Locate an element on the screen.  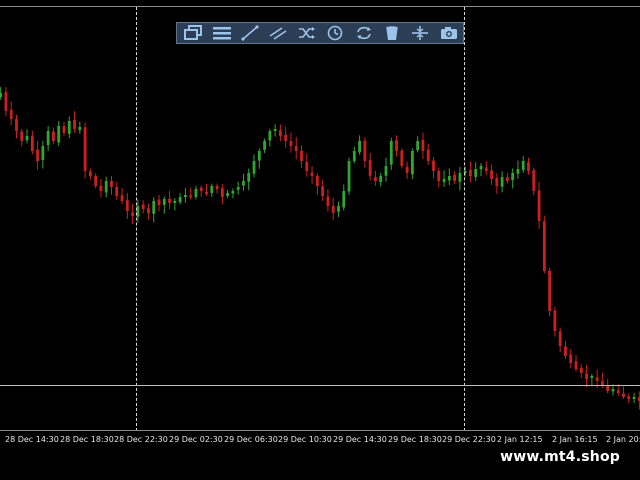
time-tick-label: 2 Jan 12:15 is located at coordinates (520, 439).